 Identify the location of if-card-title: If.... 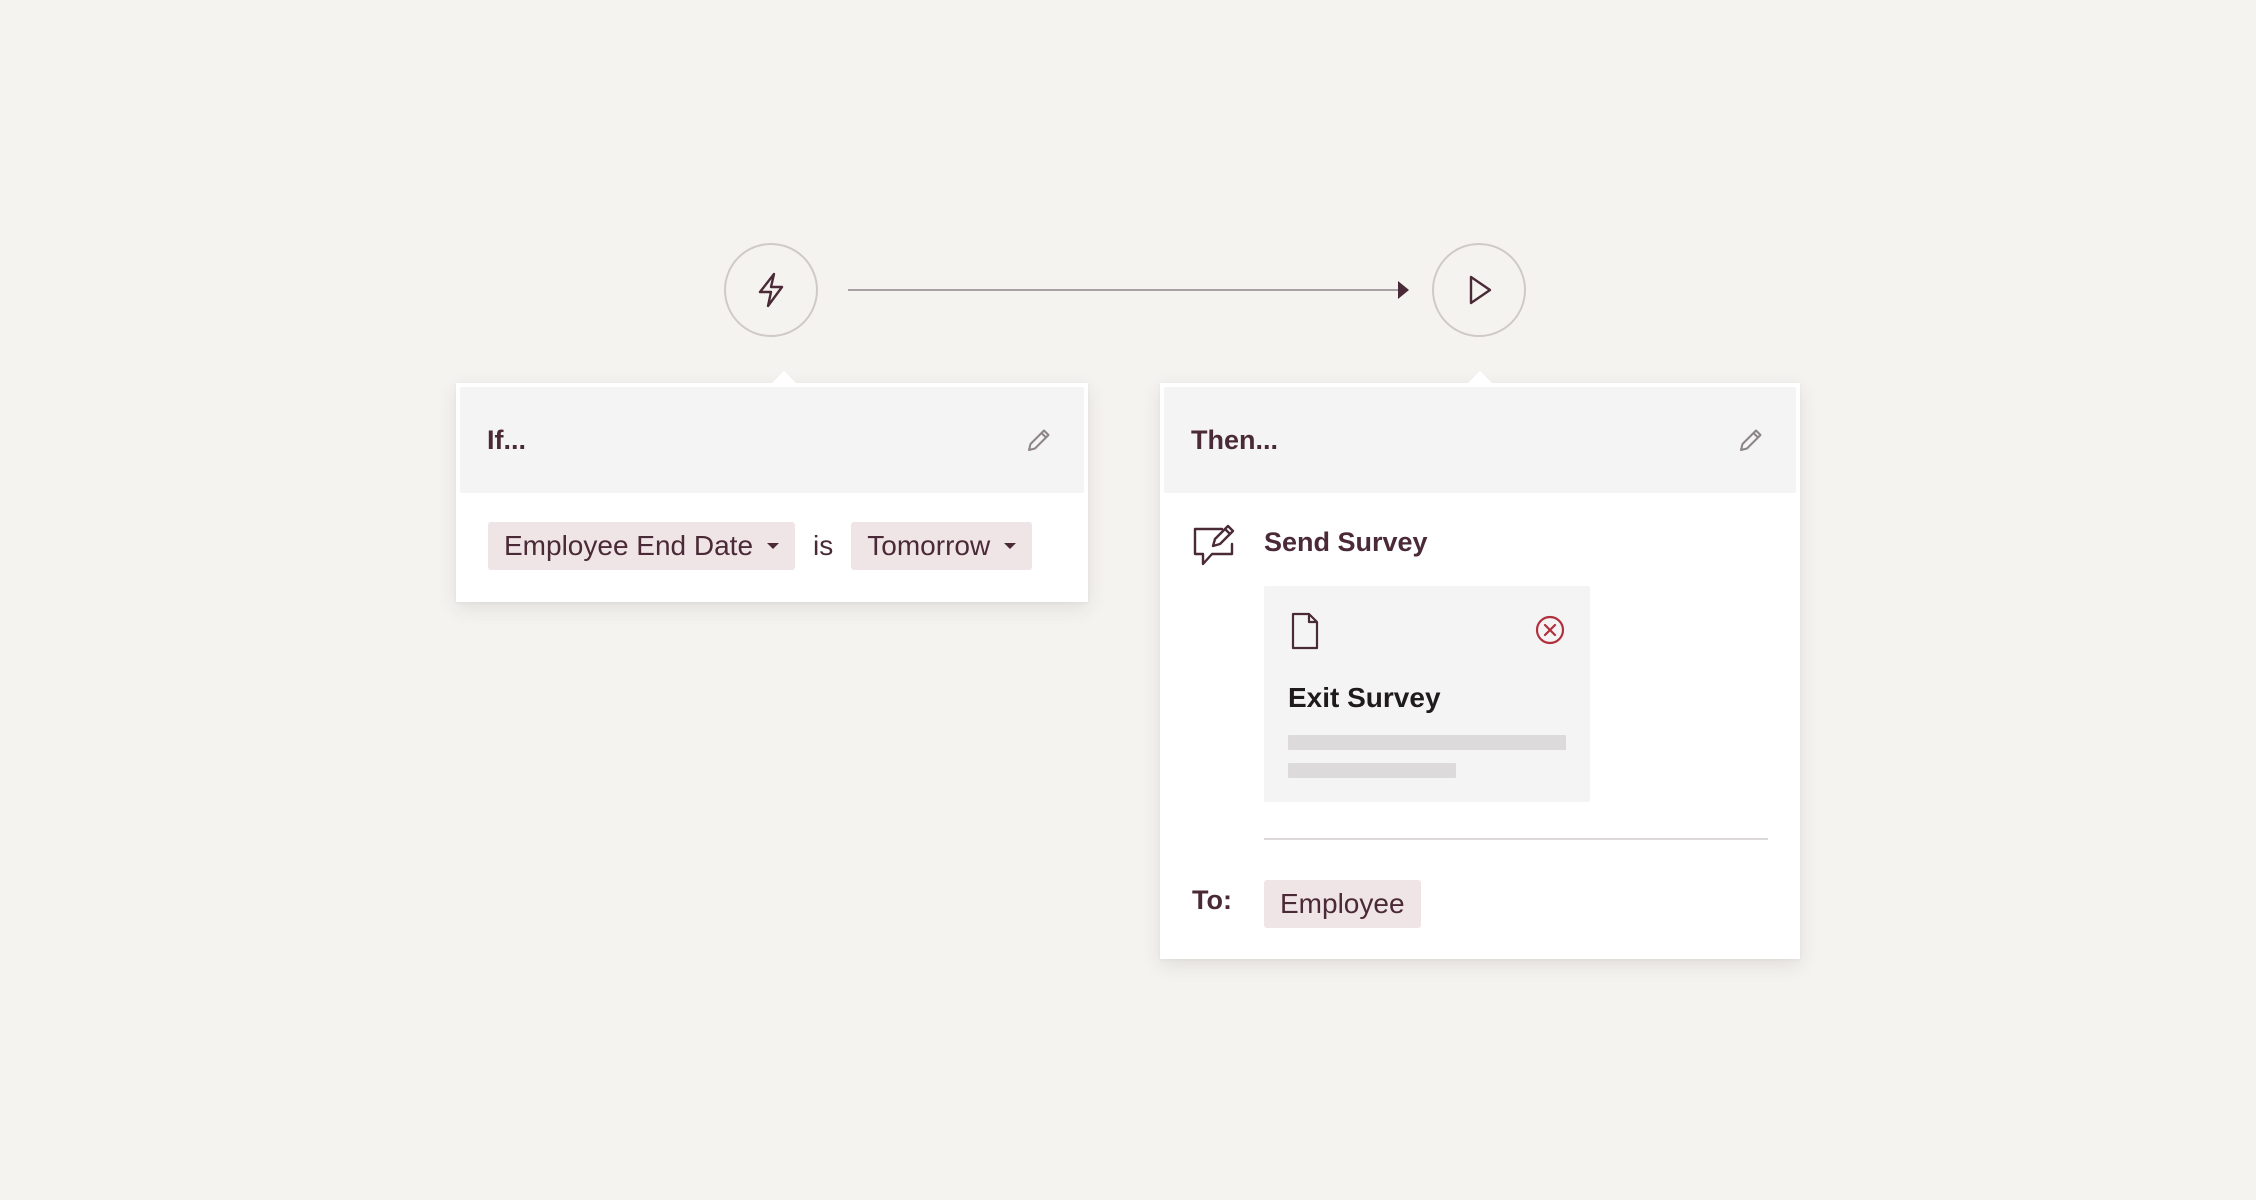
(506, 439).